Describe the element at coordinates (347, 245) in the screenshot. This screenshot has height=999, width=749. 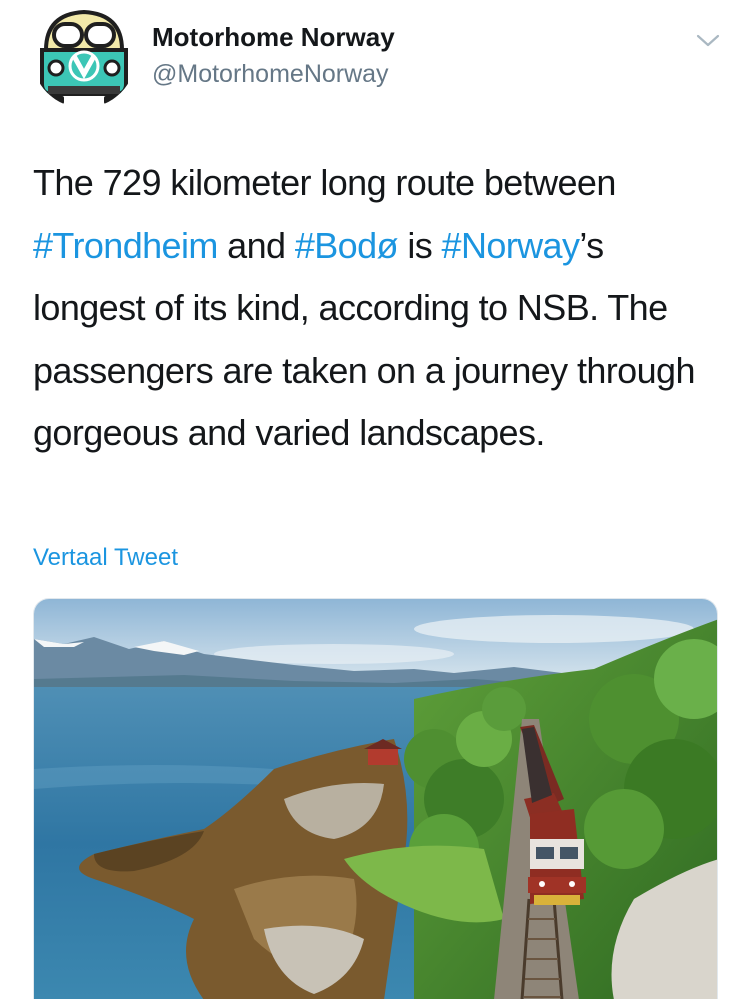
I see `hashtag-link-bodo: #Bodø` at that location.